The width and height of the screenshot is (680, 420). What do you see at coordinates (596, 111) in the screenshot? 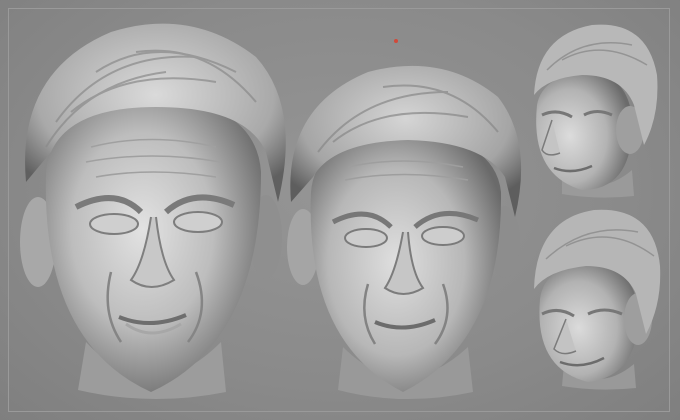
I see `head-three-quarter-top-icon` at bounding box center [596, 111].